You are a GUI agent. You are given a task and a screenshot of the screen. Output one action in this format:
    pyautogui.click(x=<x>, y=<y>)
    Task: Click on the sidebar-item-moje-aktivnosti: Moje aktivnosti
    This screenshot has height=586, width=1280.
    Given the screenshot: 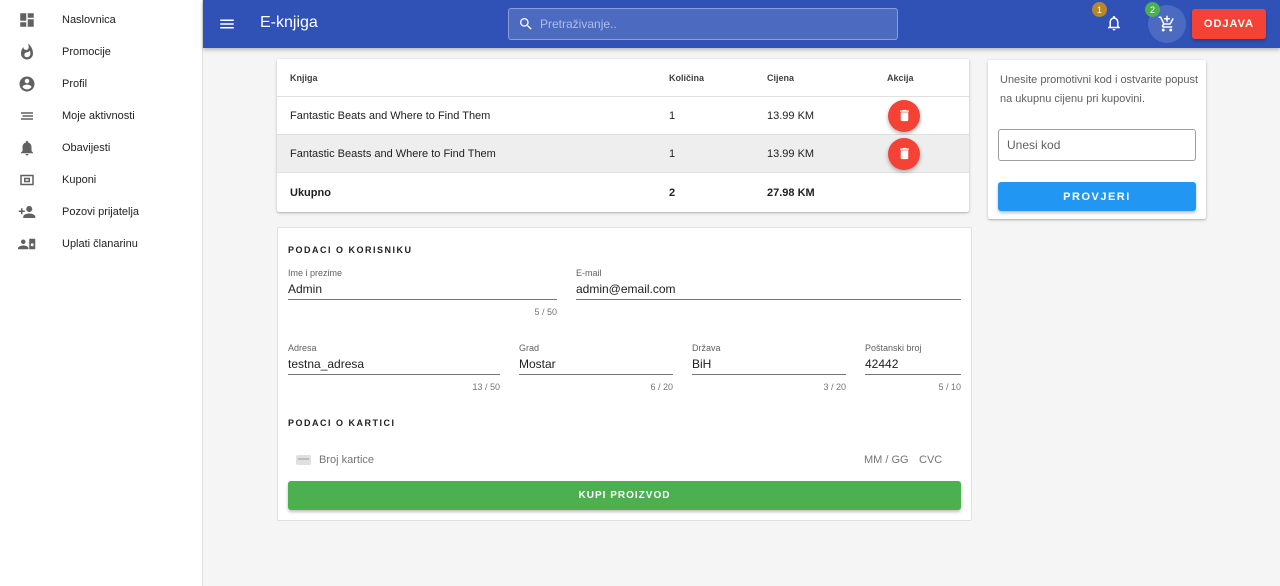 What is the action you would take?
    pyautogui.click(x=101, y=116)
    